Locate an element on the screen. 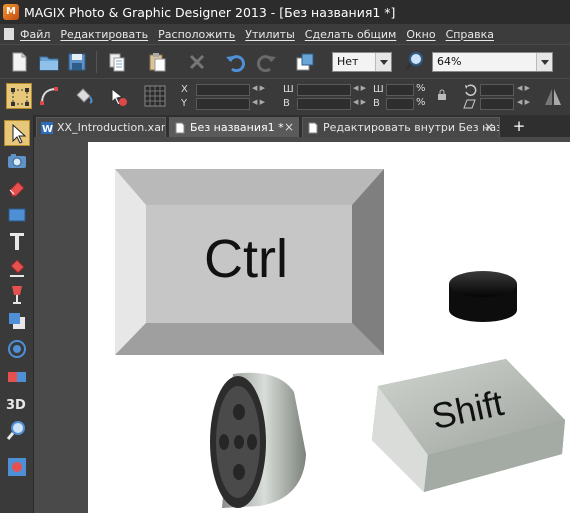  zoom-magnifier-icon is located at coordinates (415, 62).